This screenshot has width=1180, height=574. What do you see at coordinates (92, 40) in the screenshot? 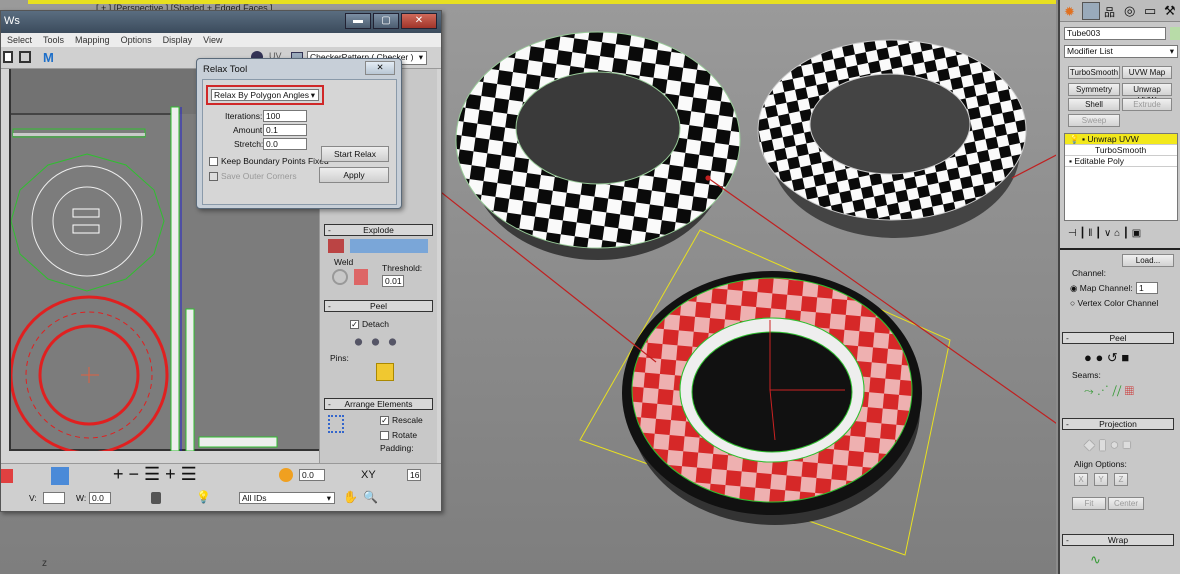
I see `menu-mapping: Mapping` at bounding box center [92, 40].